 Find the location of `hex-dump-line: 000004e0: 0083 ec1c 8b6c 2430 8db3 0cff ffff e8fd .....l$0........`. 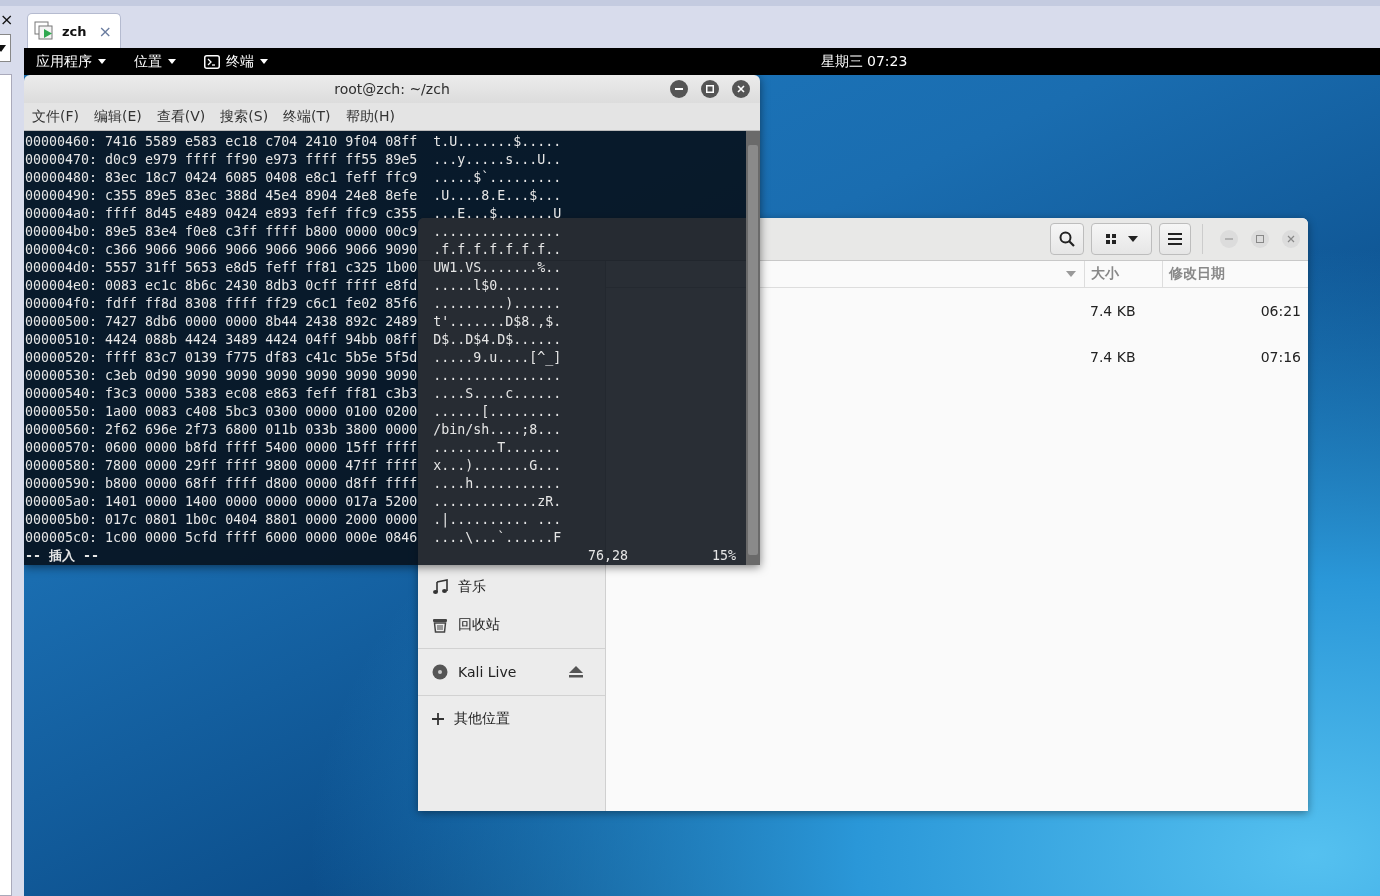

hex-dump-line: 000004e0: 0083 ec1c 8b6c 2430 8db3 0cff ffff e8fd .....l$0........ is located at coordinates (293, 286).